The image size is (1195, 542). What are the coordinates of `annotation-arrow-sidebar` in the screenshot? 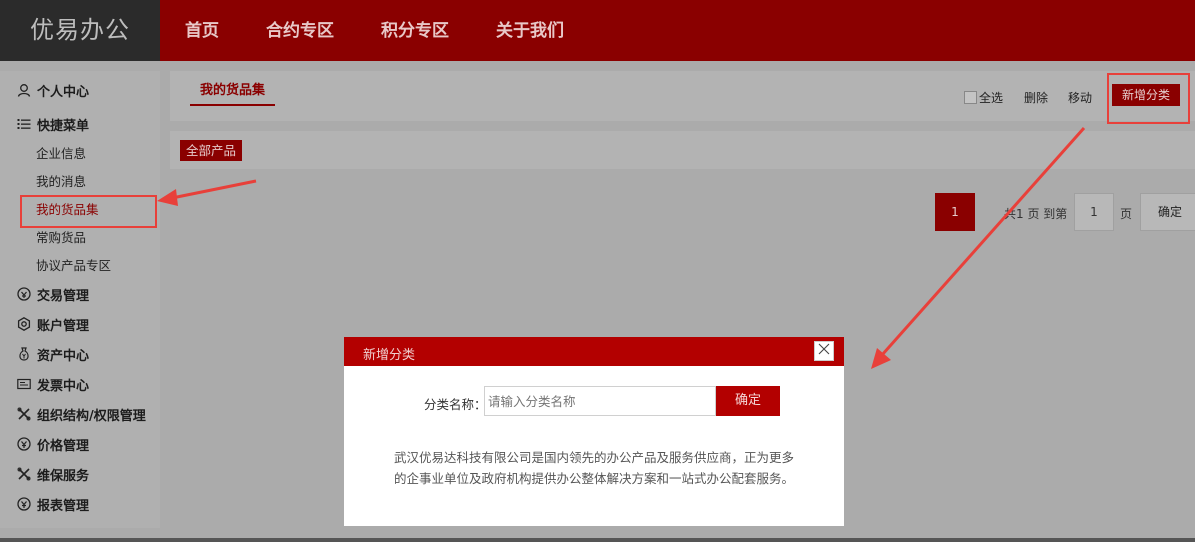 It's located at (214, 189).